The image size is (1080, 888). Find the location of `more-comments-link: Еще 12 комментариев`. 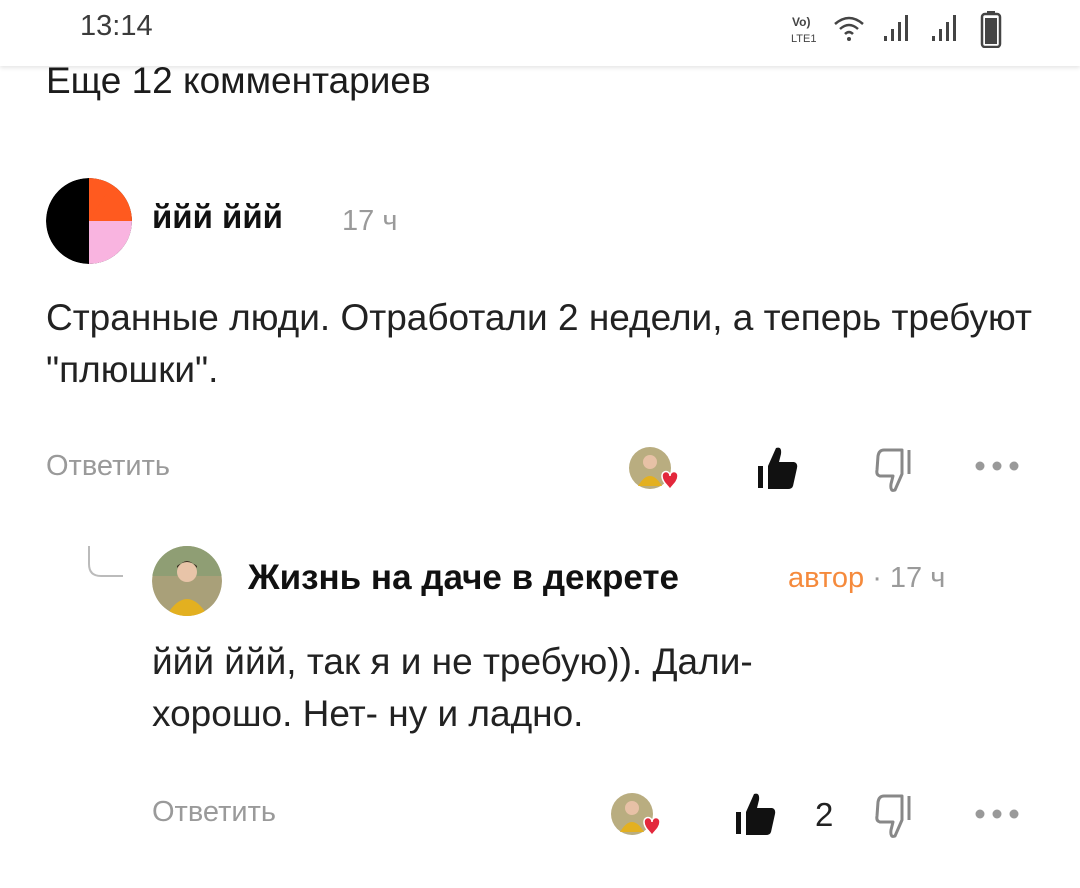

more-comments-link: Еще 12 комментариев is located at coordinates (238, 81).